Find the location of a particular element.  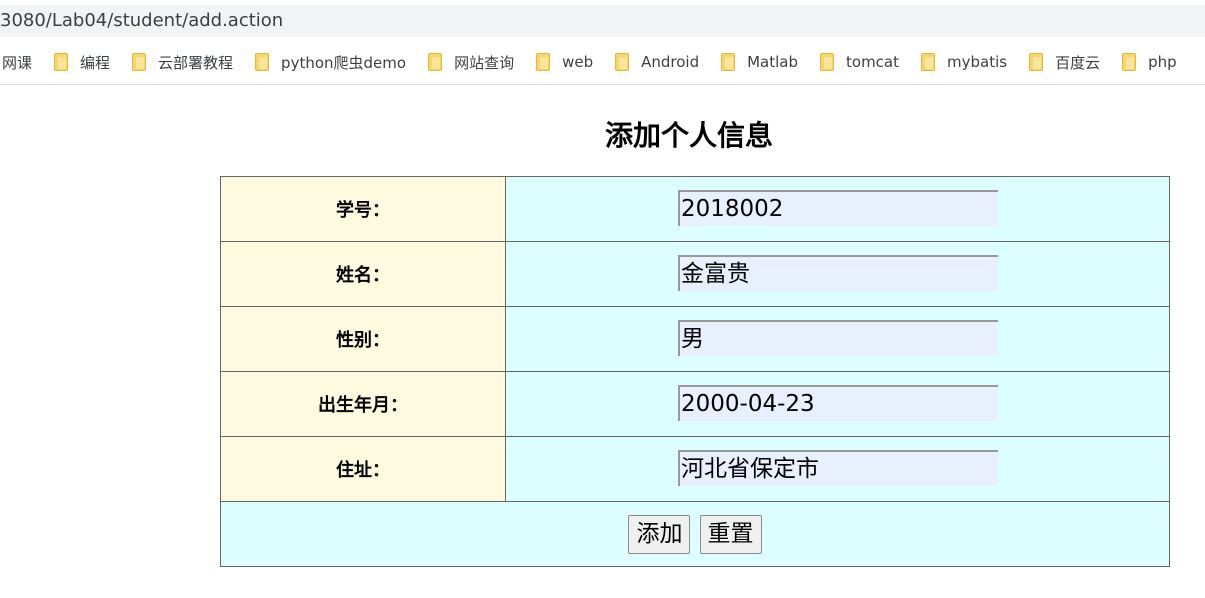

bookmark-android: Android is located at coordinates (657, 62).